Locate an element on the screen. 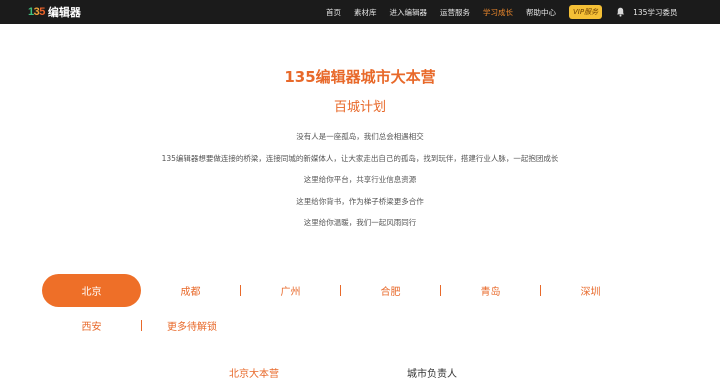 This screenshot has width=720, height=380. city-tab-xian: 西安 is located at coordinates (91, 325).